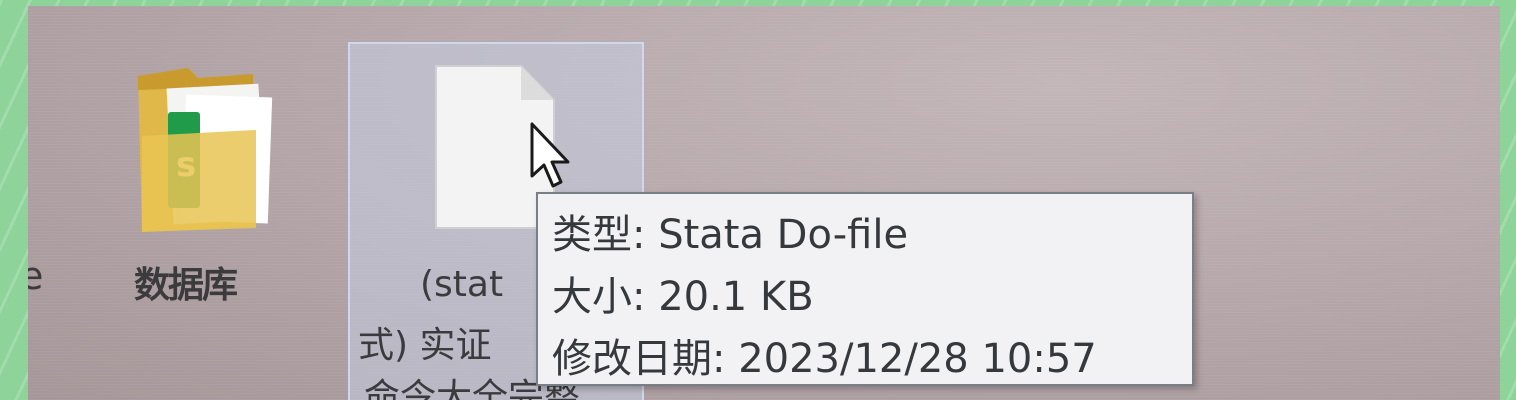 This screenshot has width=1516, height=400. Describe the element at coordinates (36, 276) in the screenshot. I see `desktop-item-label-partial: e` at that location.